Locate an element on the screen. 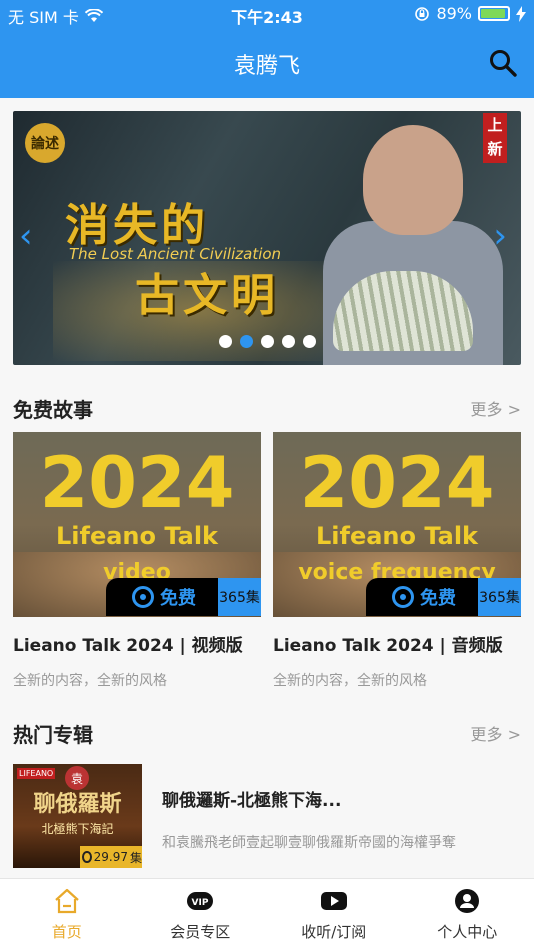  banner-new-tag: 上新 is located at coordinates (495, 138).